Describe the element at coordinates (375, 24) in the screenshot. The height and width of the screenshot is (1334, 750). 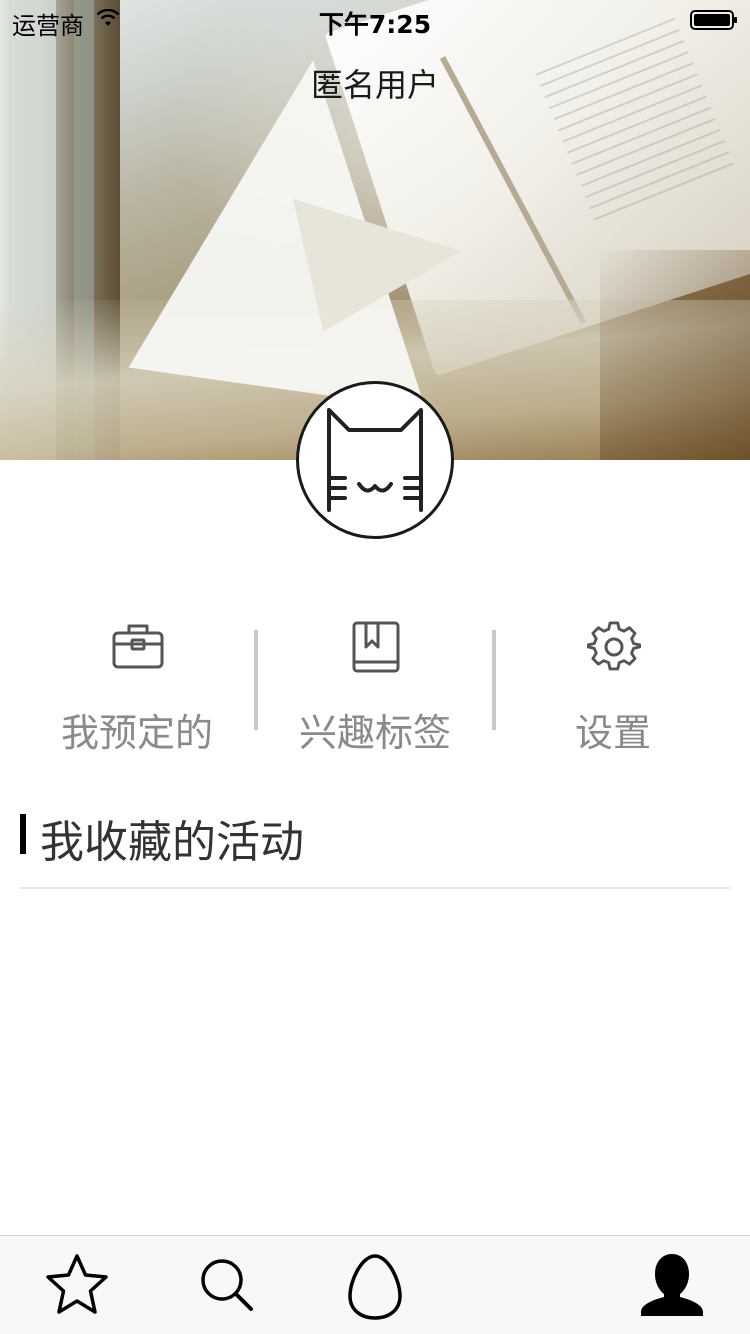
I see `status-time: 下午7:25` at that location.